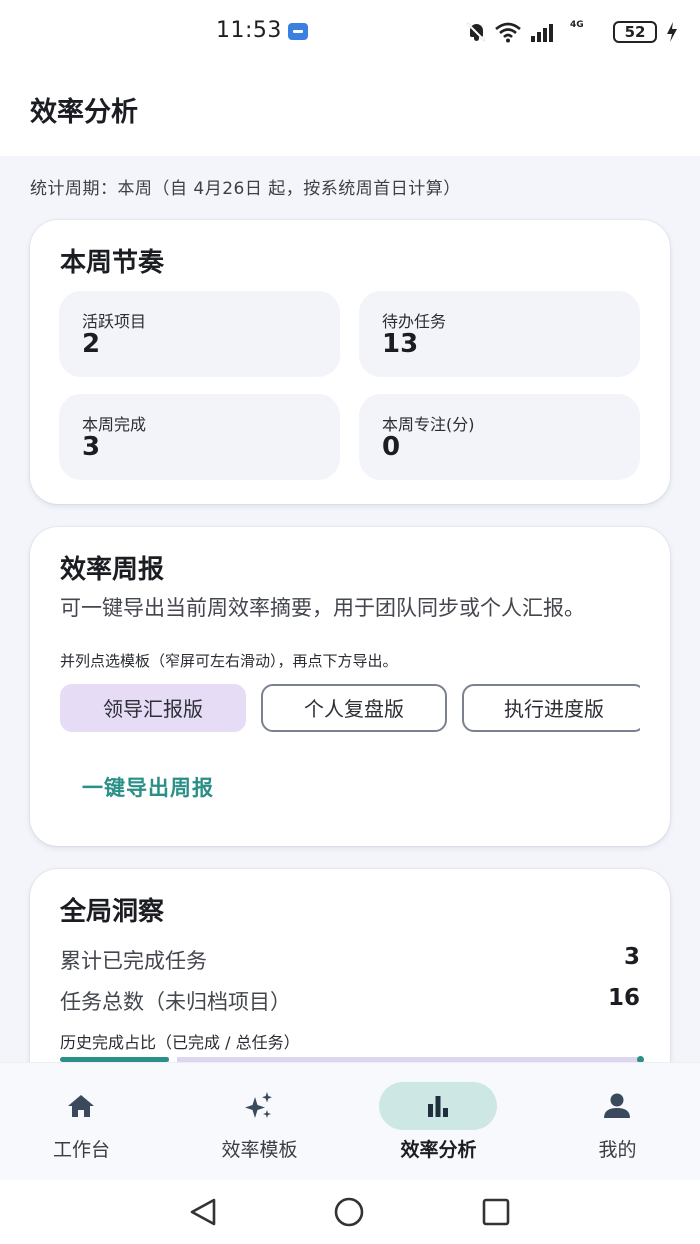 The width and height of the screenshot is (700, 1244). I want to click on stat-value: 13, so click(400, 344).